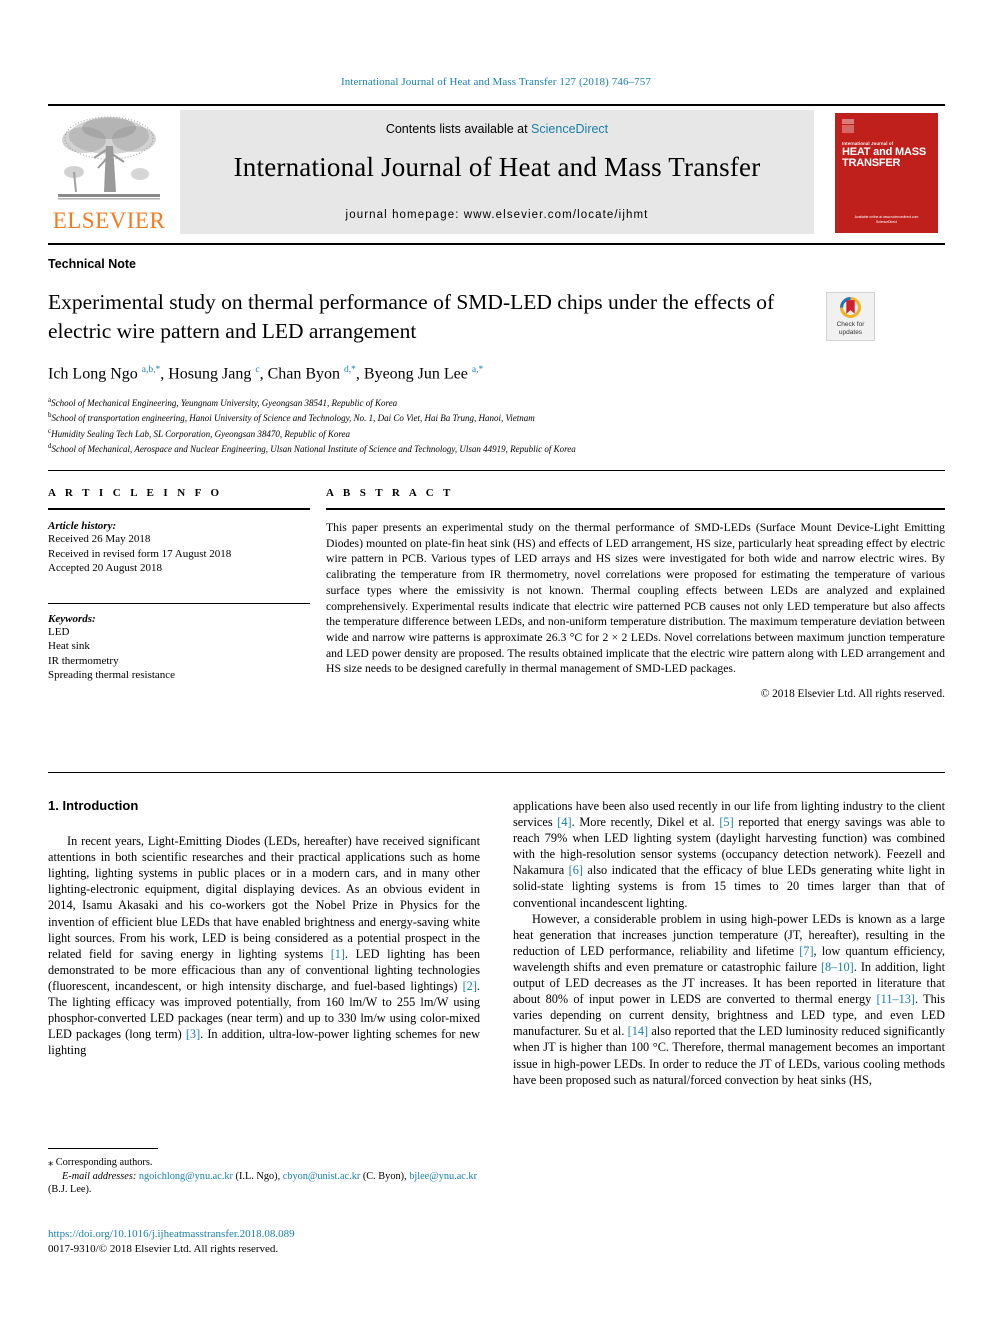 This screenshot has width=992, height=1323. I want to click on corresponding-author-text: Corresponding authors., so click(104, 1162).